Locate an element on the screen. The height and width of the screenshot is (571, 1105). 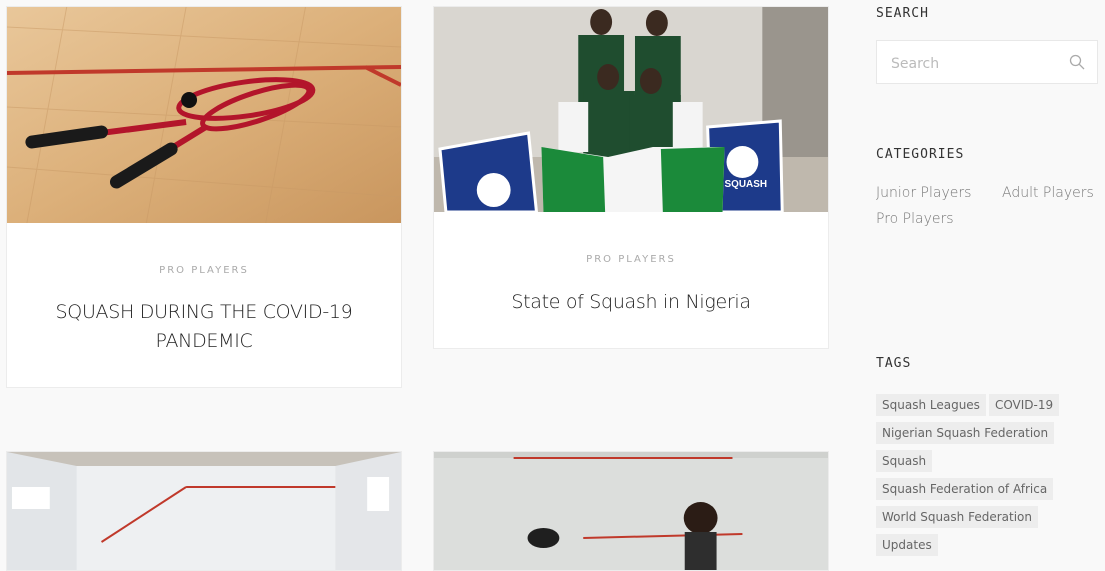
tag-squash-leagues: Squash Leagues is located at coordinates (931, 405).